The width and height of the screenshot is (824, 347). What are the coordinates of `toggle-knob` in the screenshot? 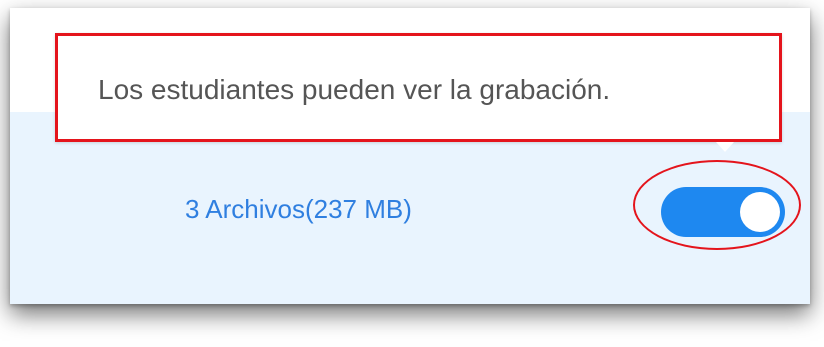 It's located at (760, 212).